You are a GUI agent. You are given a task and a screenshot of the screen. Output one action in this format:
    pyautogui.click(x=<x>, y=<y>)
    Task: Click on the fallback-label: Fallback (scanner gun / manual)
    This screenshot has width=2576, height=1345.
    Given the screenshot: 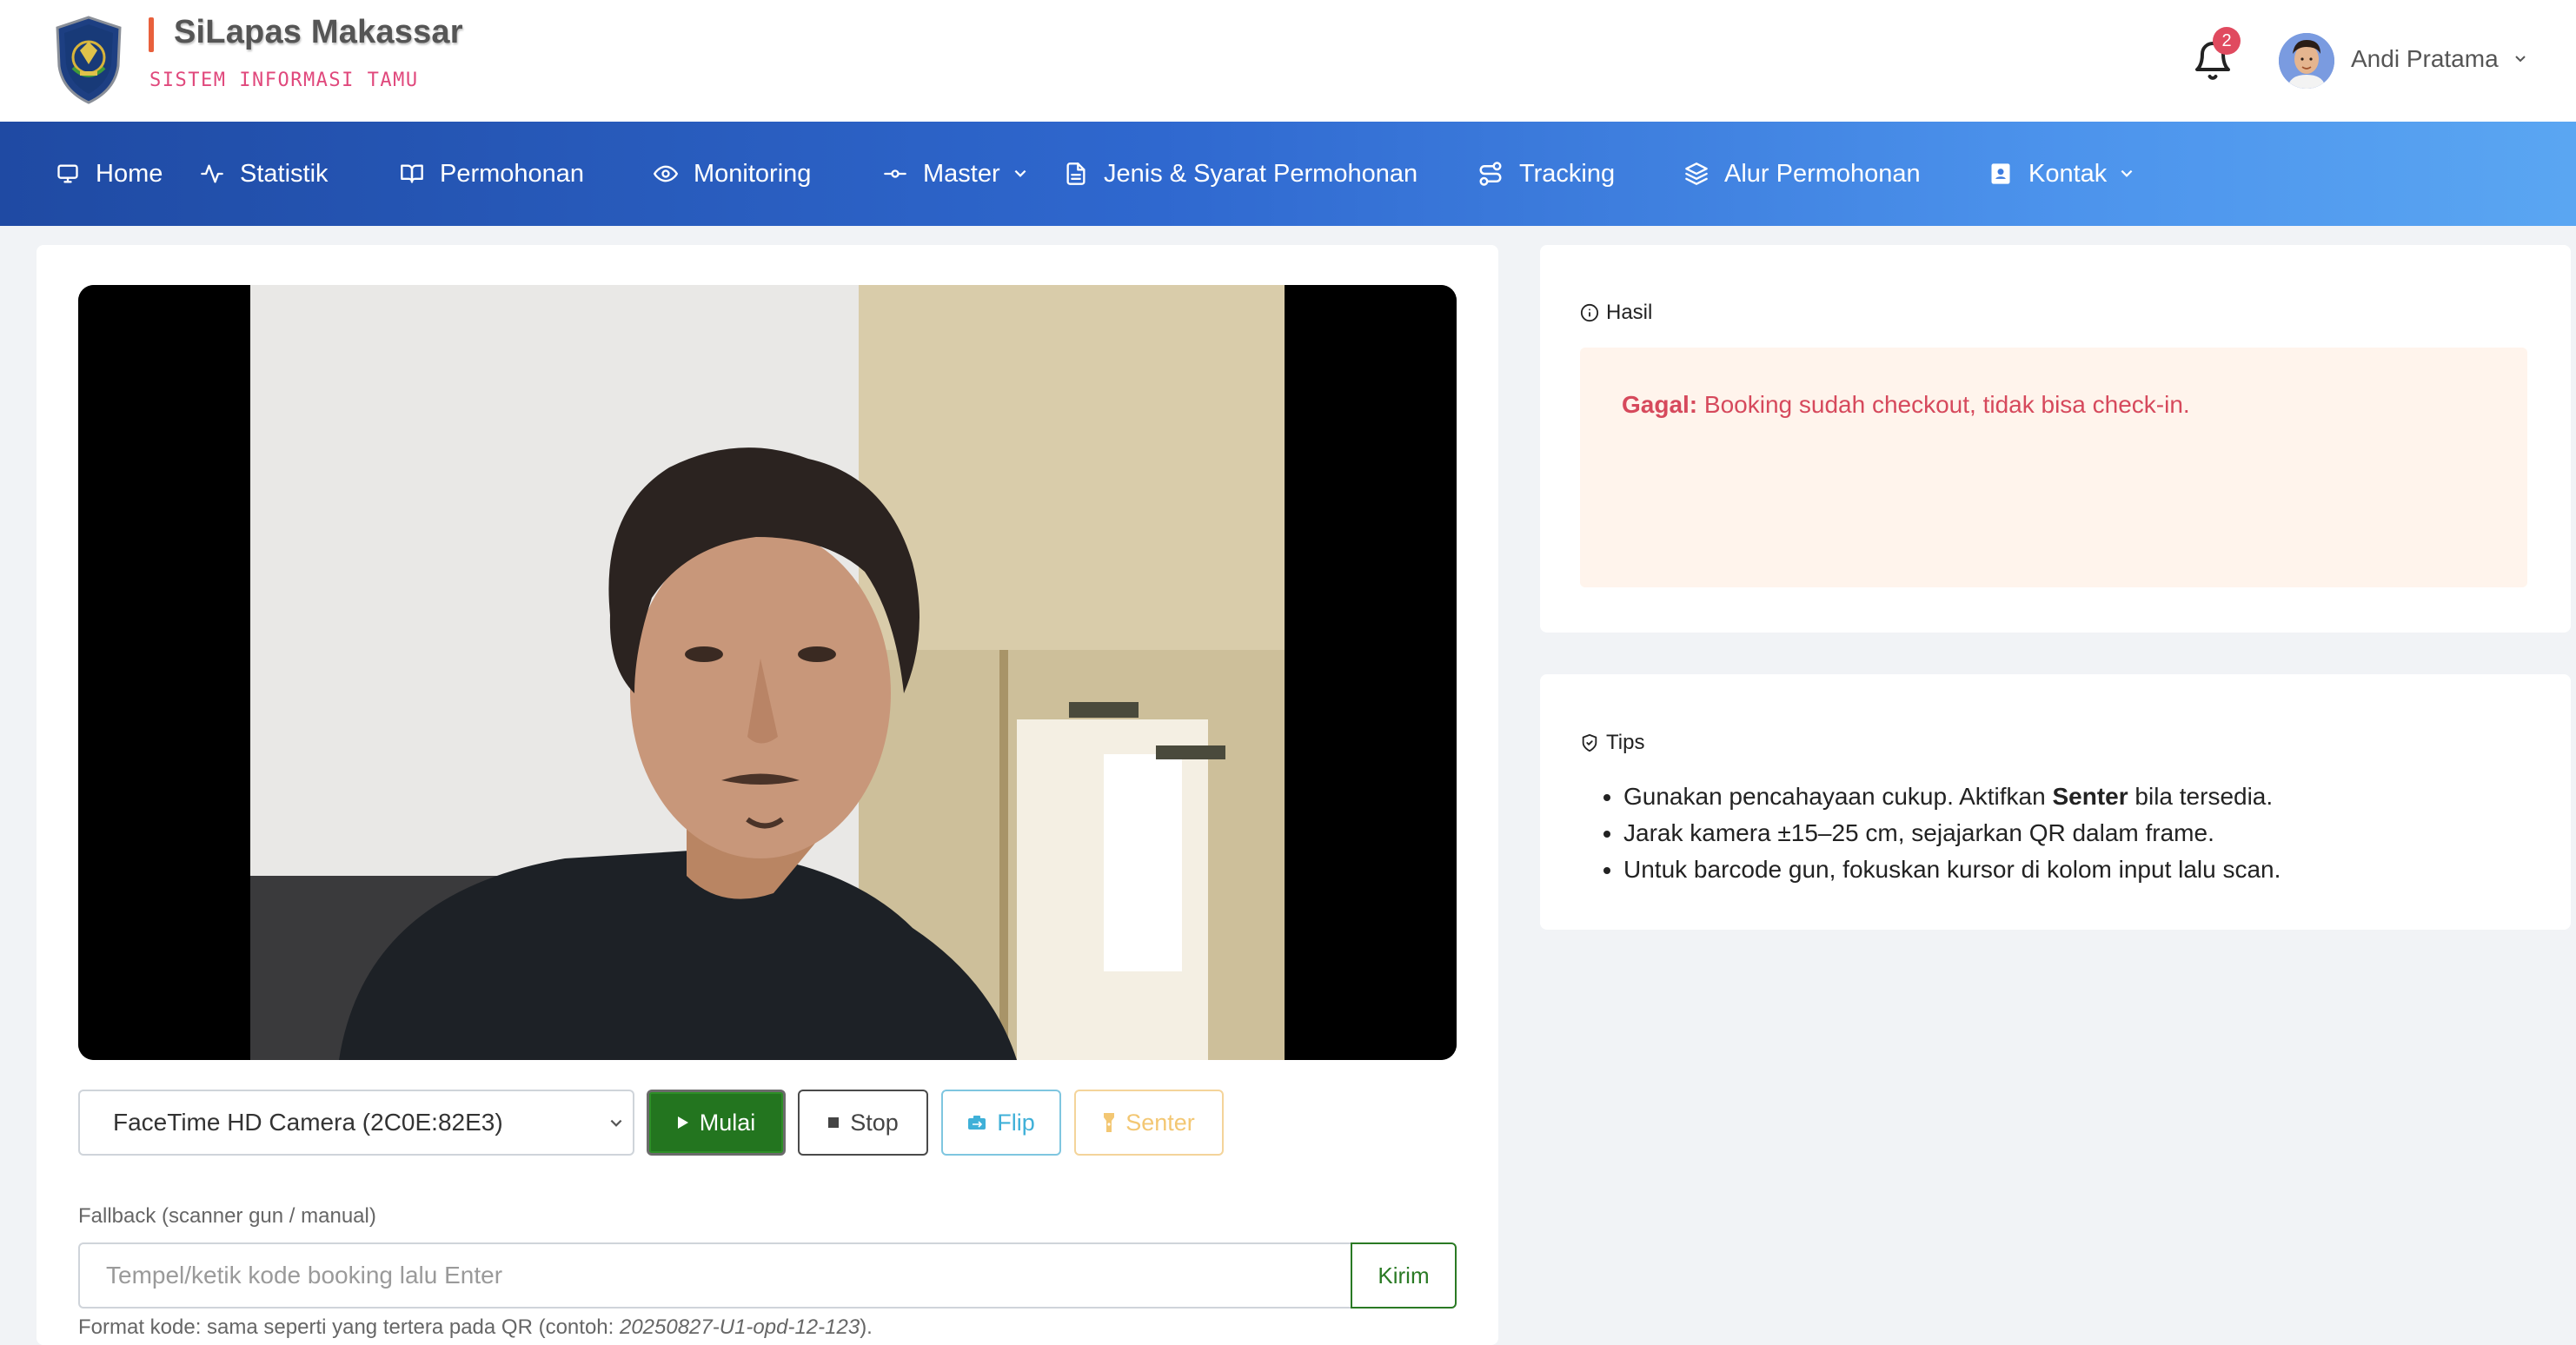 What is the action you would take?
    pyautogui.click(x=227, y=1216)
    